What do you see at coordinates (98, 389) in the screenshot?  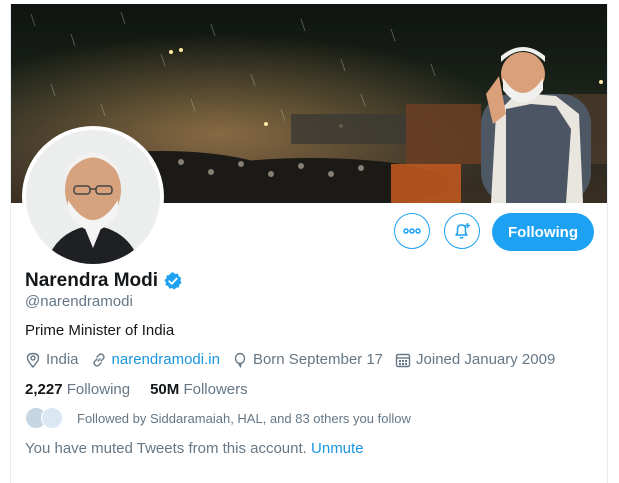 I see `following-label: Following` at bounding box center [98, 389].